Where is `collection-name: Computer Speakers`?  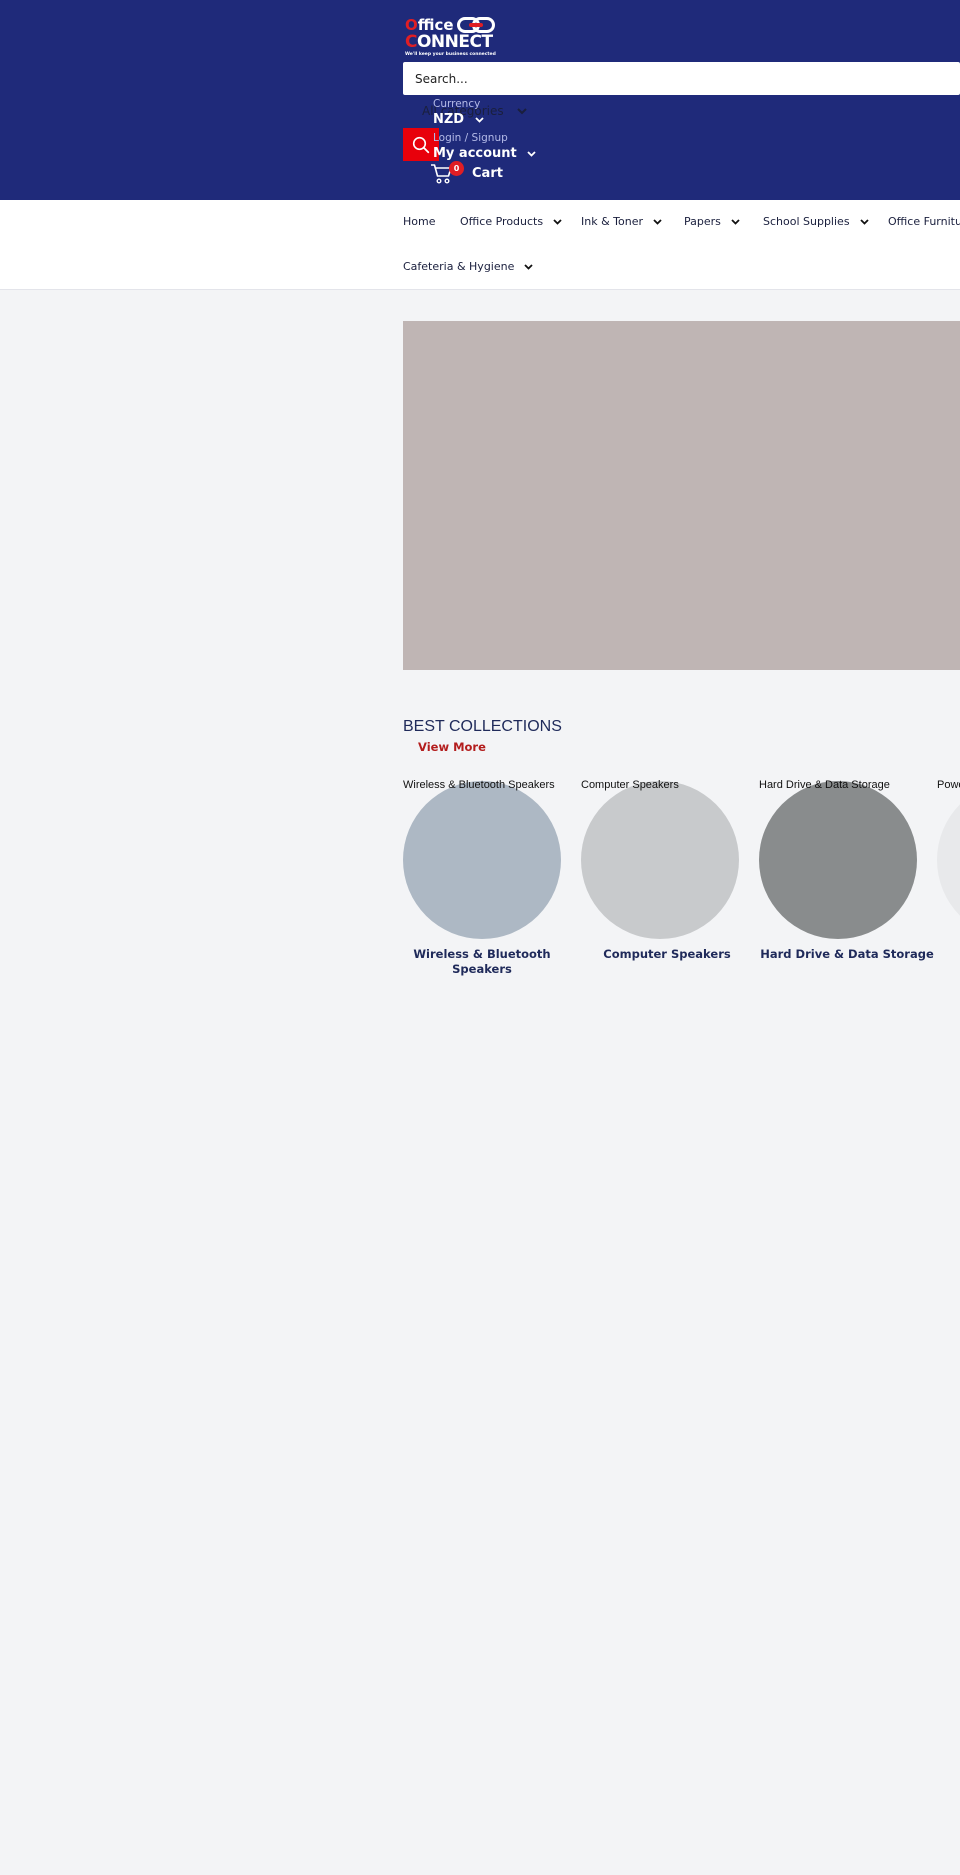 collection-name: Computer Speakers is located at coordinates (667, 954).